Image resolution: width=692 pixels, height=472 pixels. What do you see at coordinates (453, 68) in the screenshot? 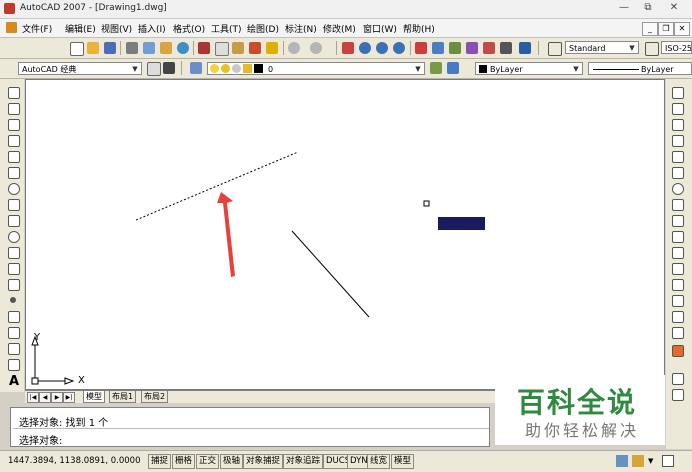
I see `layer-previous-icon` at bounding box center [453, 68].